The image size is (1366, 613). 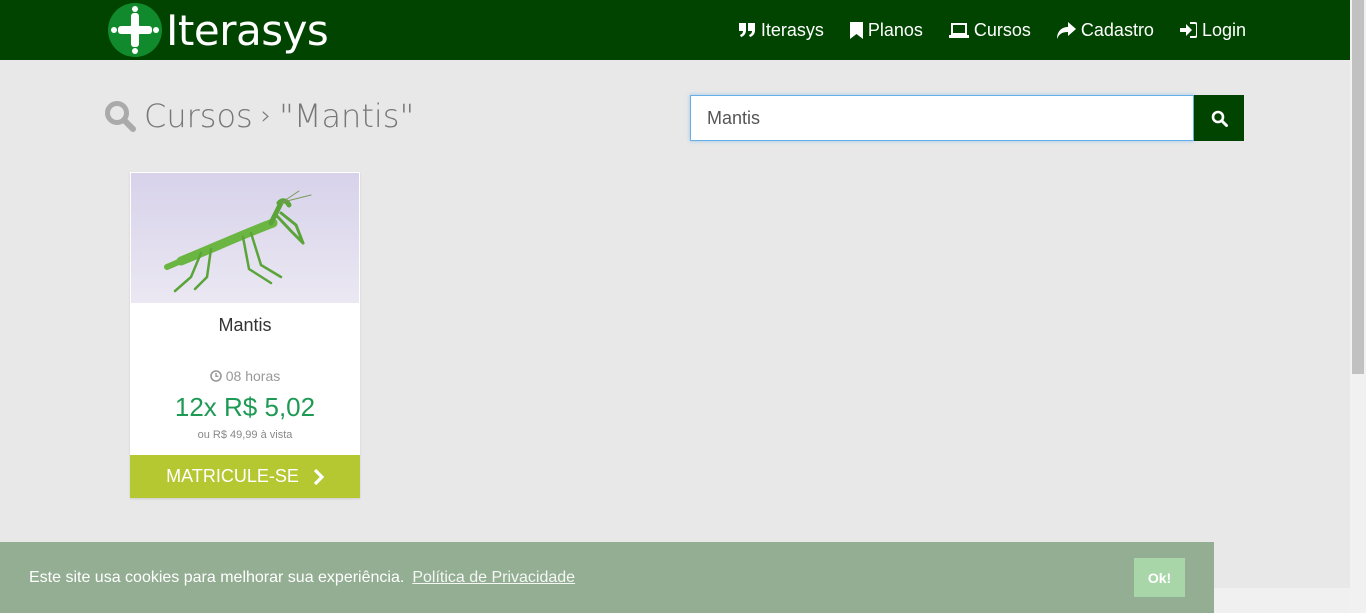 I want to click on title-section: Cursos, so click(x=198, y=116).